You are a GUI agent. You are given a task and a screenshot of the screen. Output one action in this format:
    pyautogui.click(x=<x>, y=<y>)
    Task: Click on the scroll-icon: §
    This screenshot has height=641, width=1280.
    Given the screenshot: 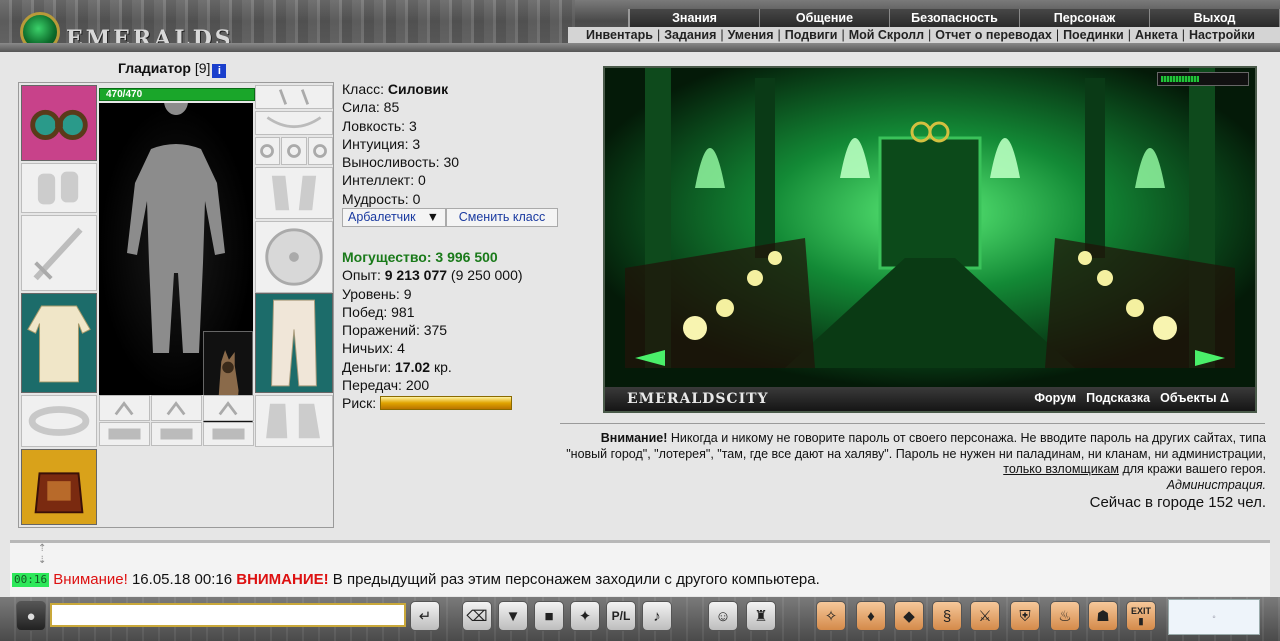 What is the action you would take?
    pyautogui.click(x=947, y=616)
    